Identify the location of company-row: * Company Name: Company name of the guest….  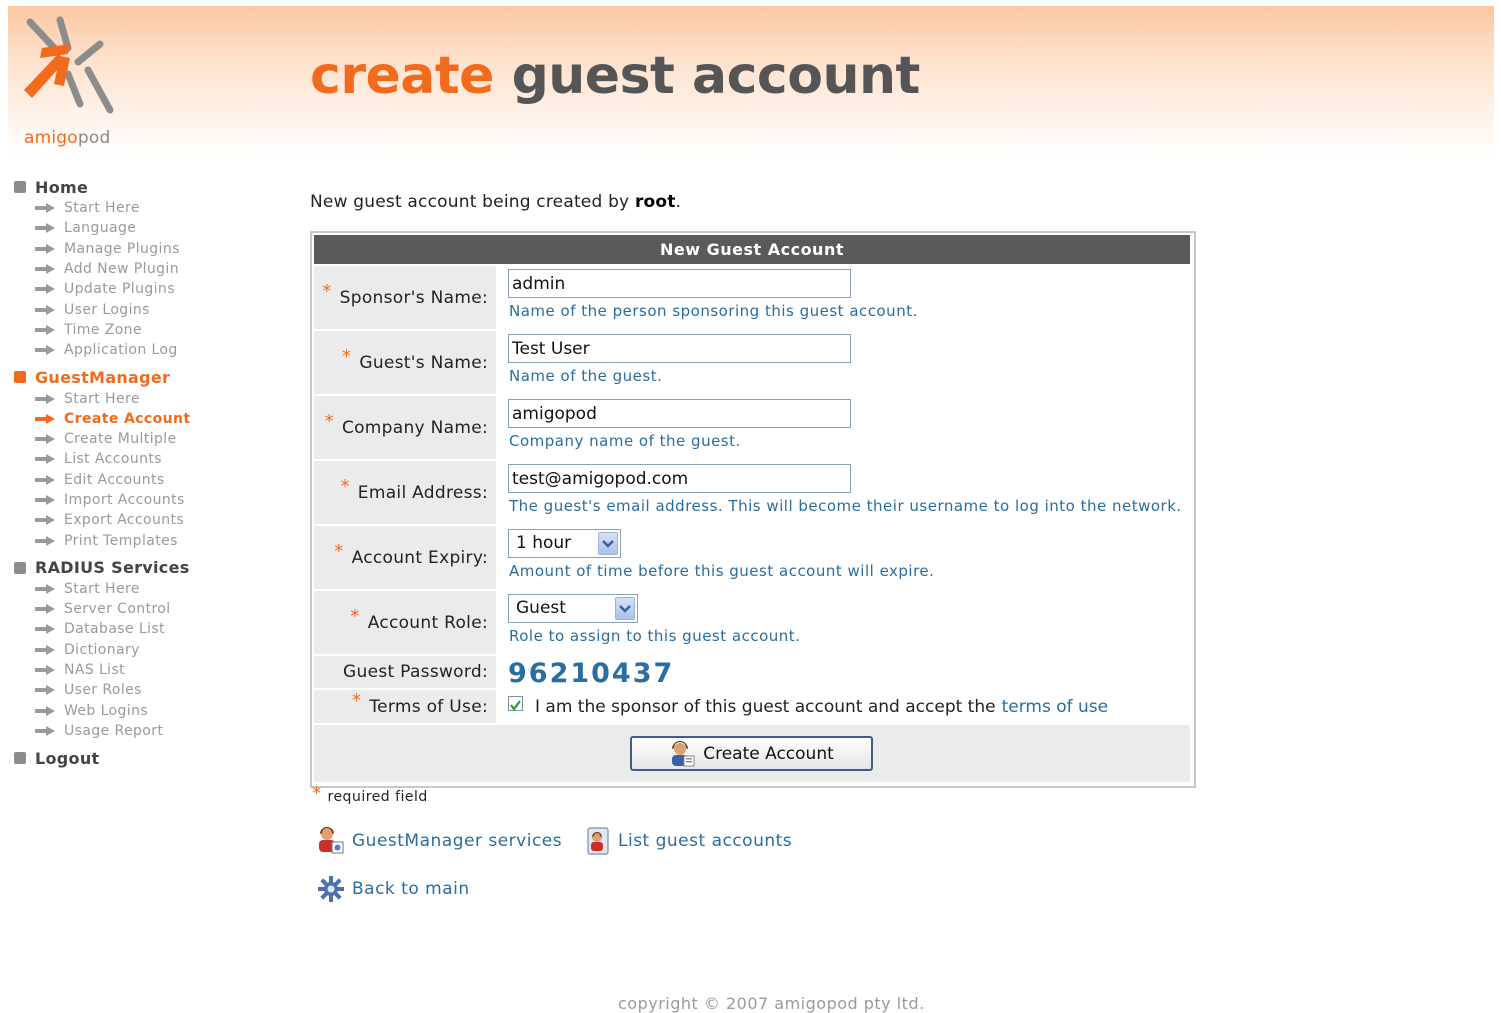
(752, 427).